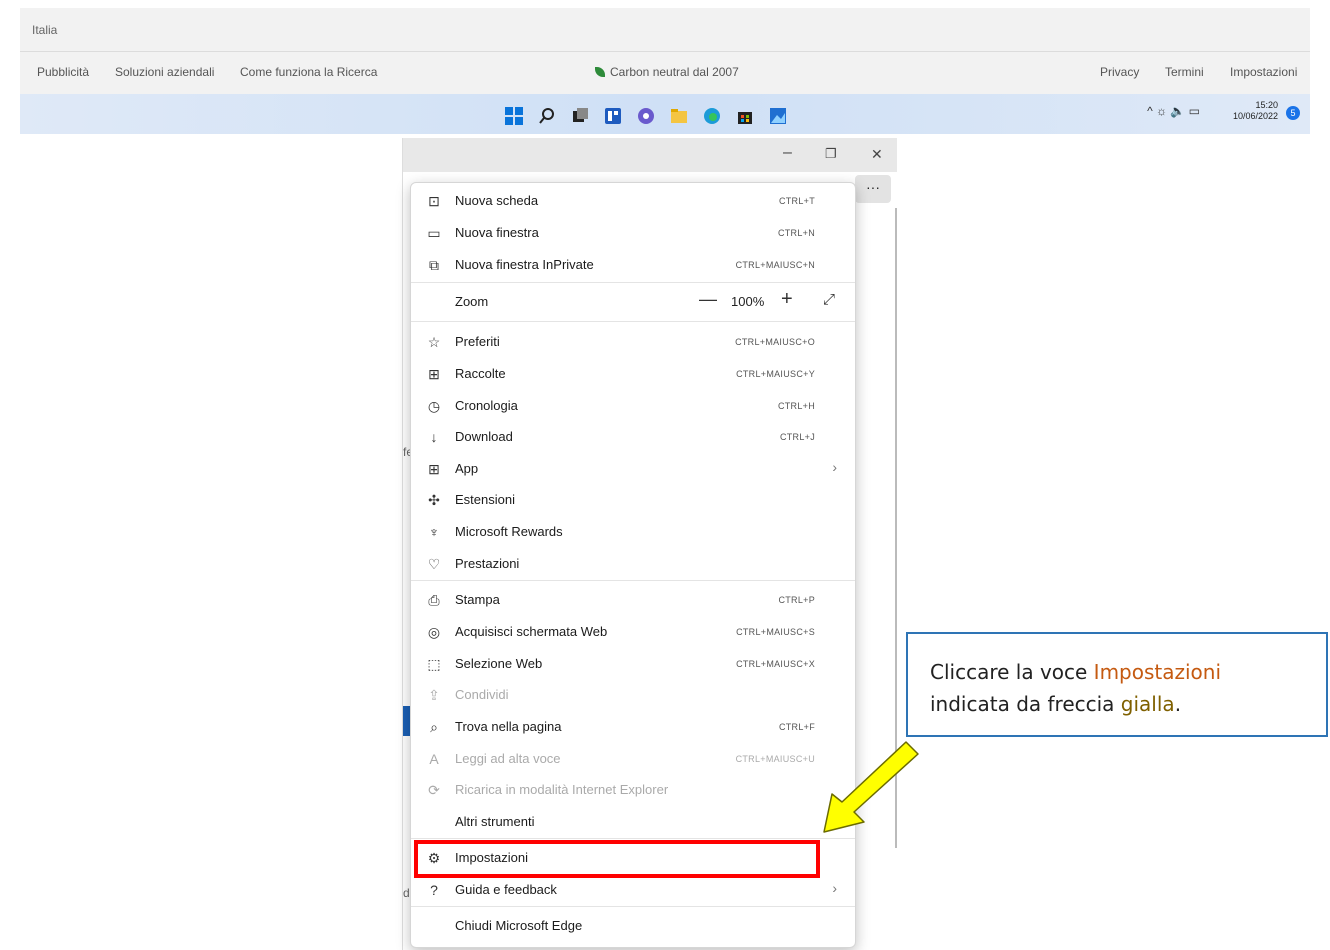  What do you see at coordinates (531, 631) in the screenshot?
I see `menu-item-label: Acquisisci schermata Web` at bounding box center [531, 631].